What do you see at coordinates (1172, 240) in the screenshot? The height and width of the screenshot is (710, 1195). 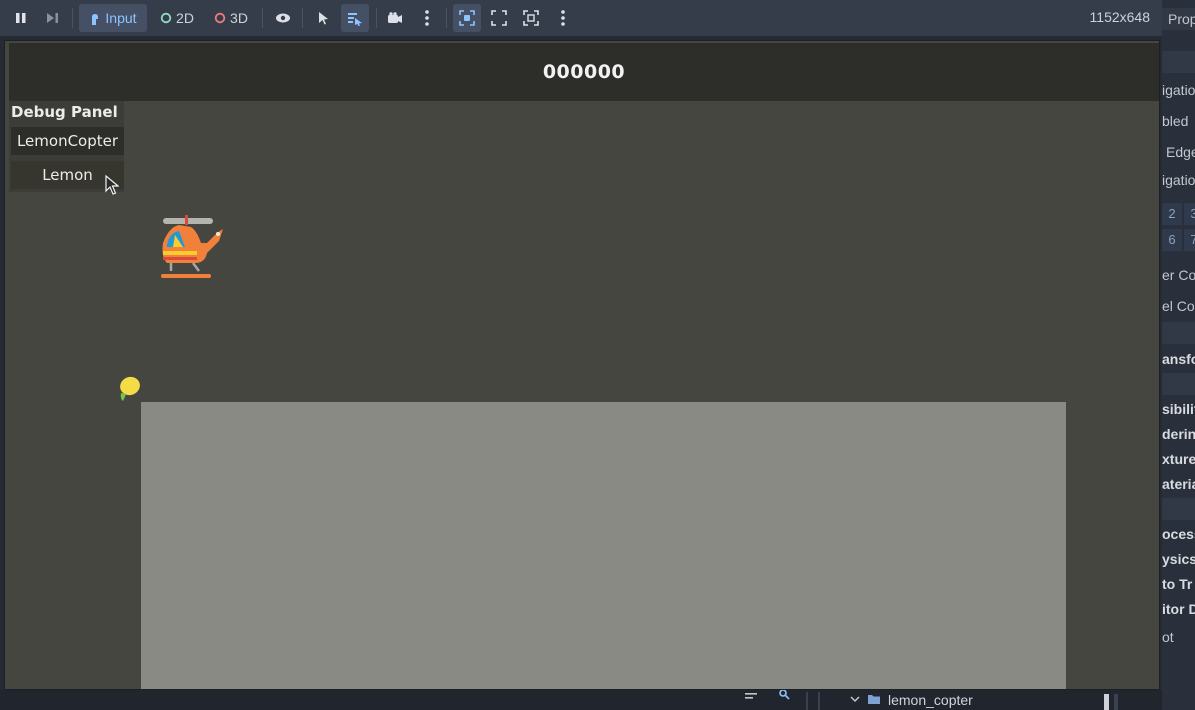 I see `layer-cell: 6` at bounding box center [1172, 240].